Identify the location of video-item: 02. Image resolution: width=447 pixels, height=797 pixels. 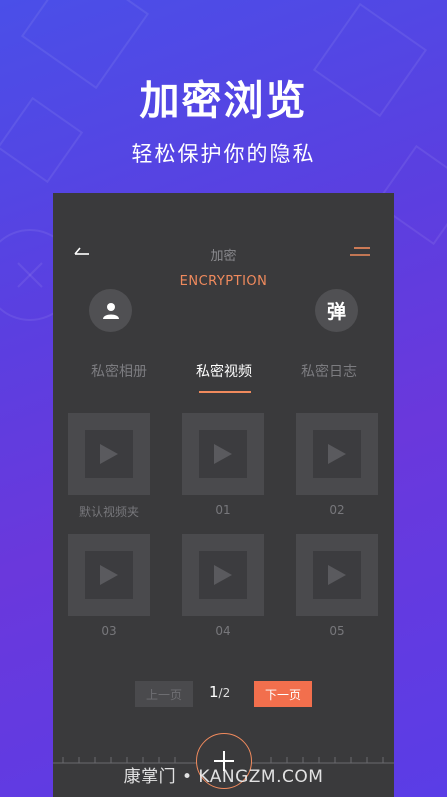
(337, 465).